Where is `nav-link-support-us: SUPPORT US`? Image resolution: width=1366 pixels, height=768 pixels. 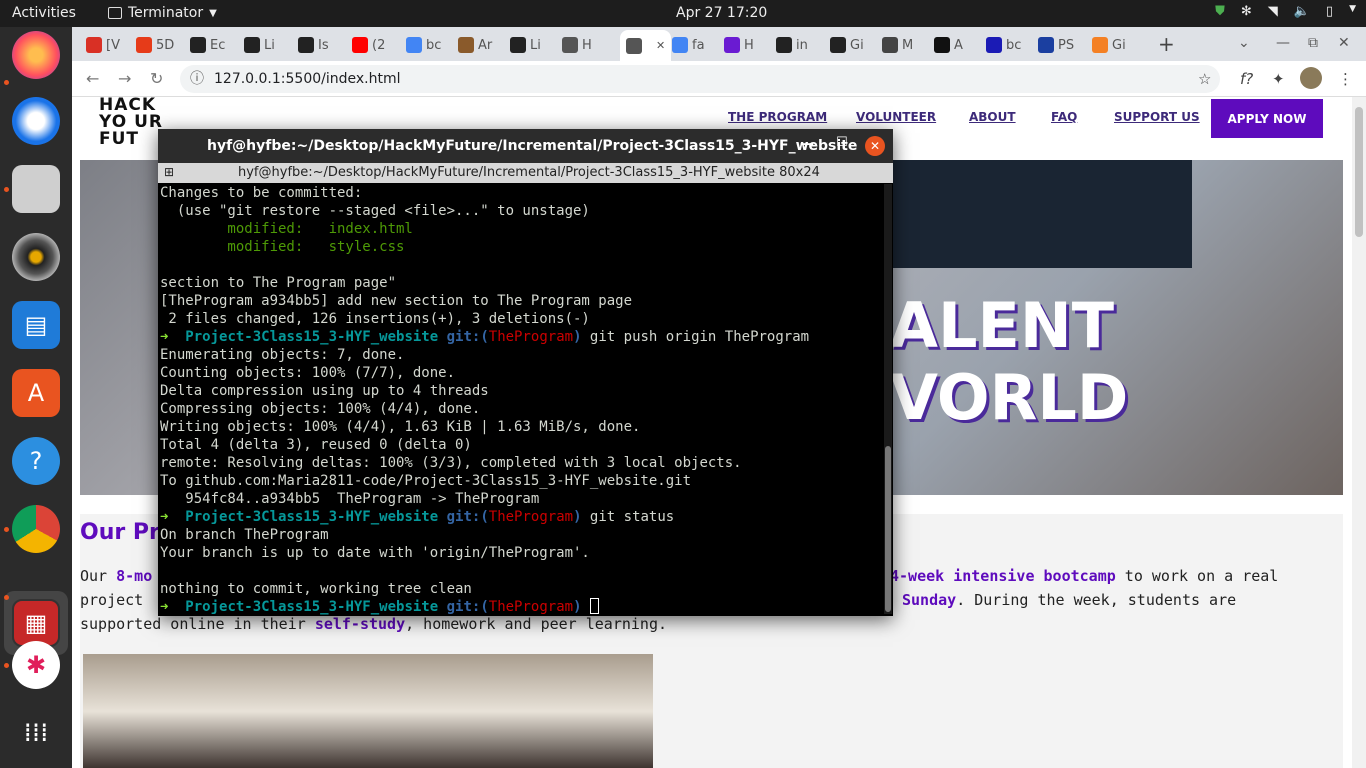 nav-link-support-us: SUPPORT US is located at coordinates (1157, 117).